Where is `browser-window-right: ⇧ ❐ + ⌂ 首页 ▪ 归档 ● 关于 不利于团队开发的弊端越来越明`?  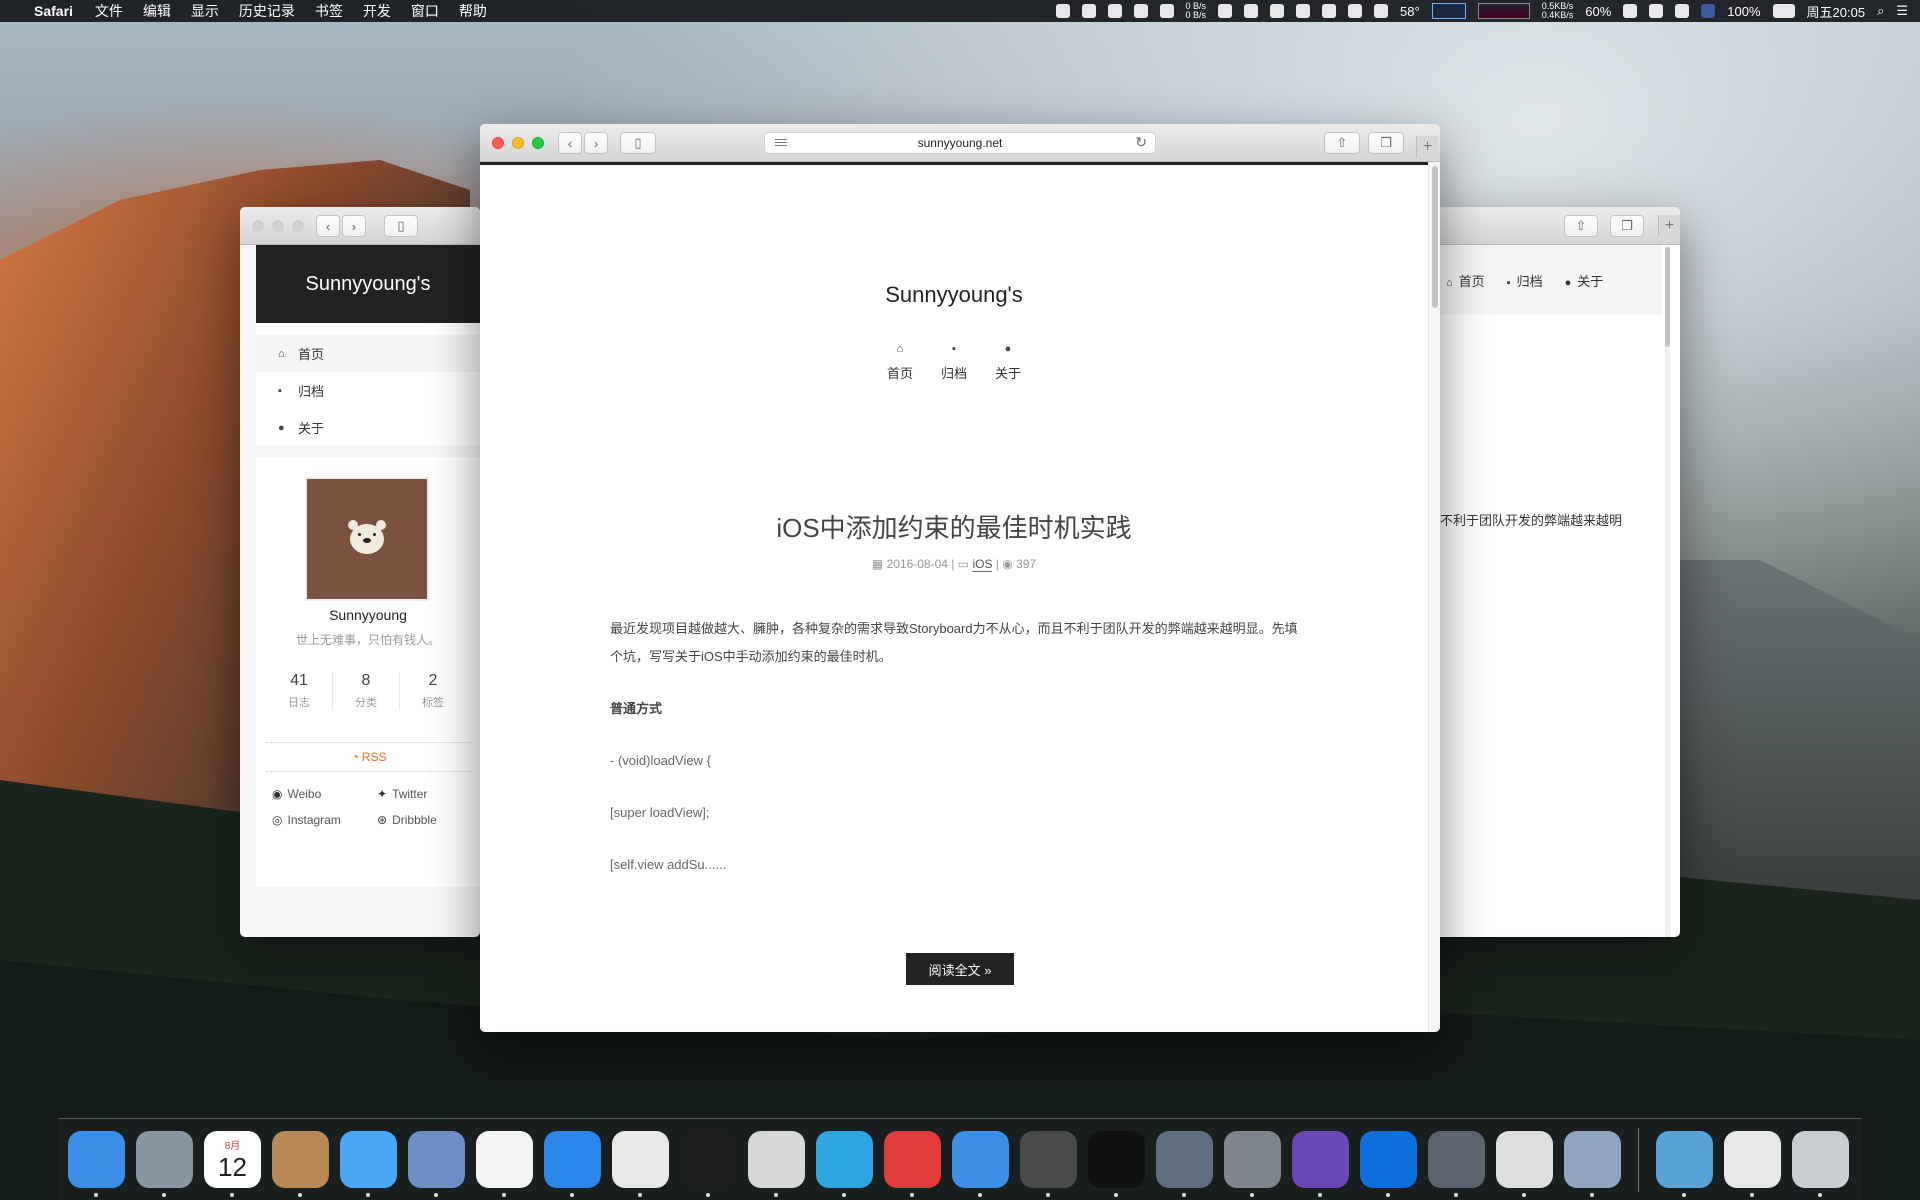 browser-window-right: ⇧ ❐ + ⌂ 首页 ▪ 归档 ● 关于 不利于团队开发的弊端越来越明 is located at coordinates (1540, 572).